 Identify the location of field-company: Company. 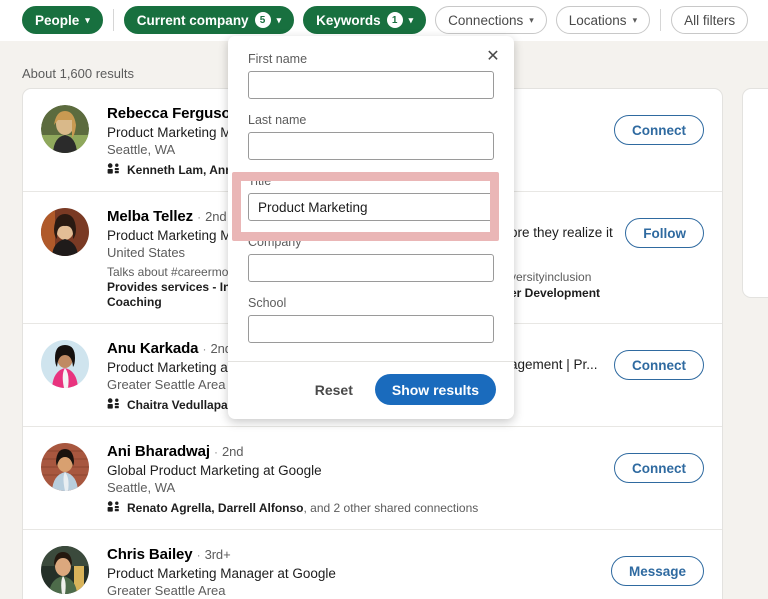
(371, 265).